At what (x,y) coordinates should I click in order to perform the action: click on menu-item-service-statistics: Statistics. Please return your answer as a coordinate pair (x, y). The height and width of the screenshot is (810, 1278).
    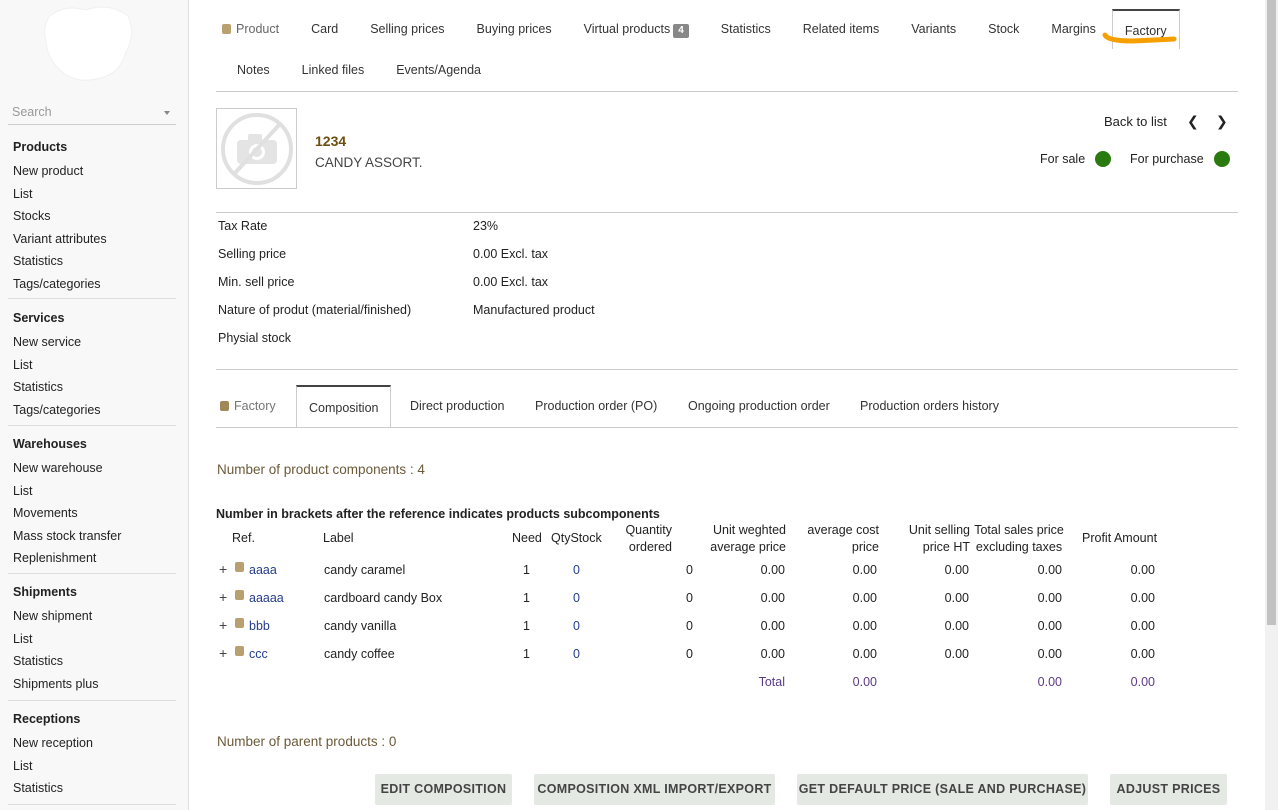
    Looking at the image, I should click on (92, 387).